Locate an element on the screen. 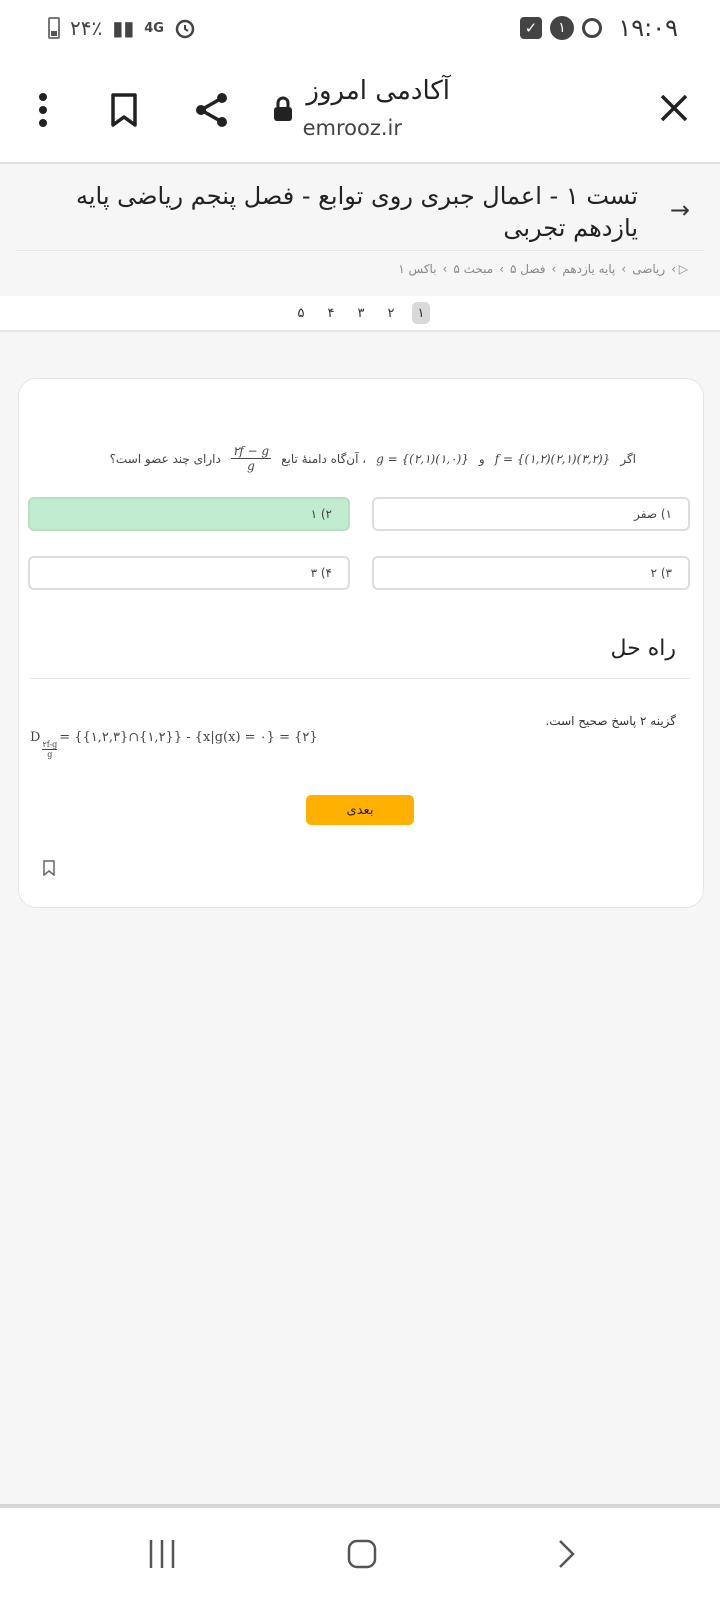 The width and height of the screenshot is (720, 1600). solution-heading: راه حل is located at coordinates (643, 648).